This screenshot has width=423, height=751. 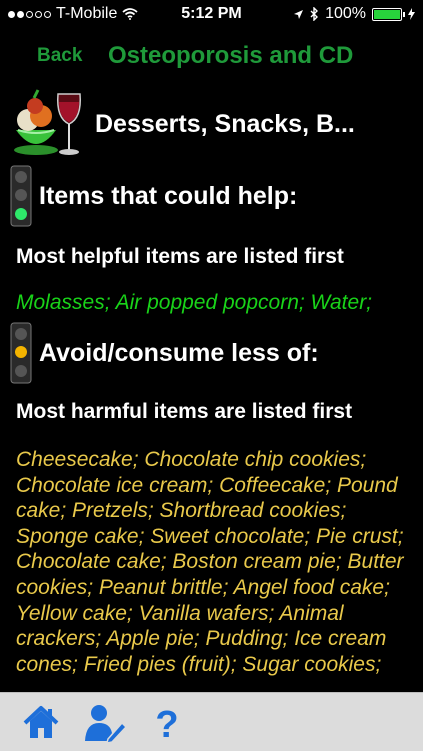 What do you see at coordinates (48, 122) in the screenshot?
I see `dessert-and-wine-icon` at bounding box center [48, 122].